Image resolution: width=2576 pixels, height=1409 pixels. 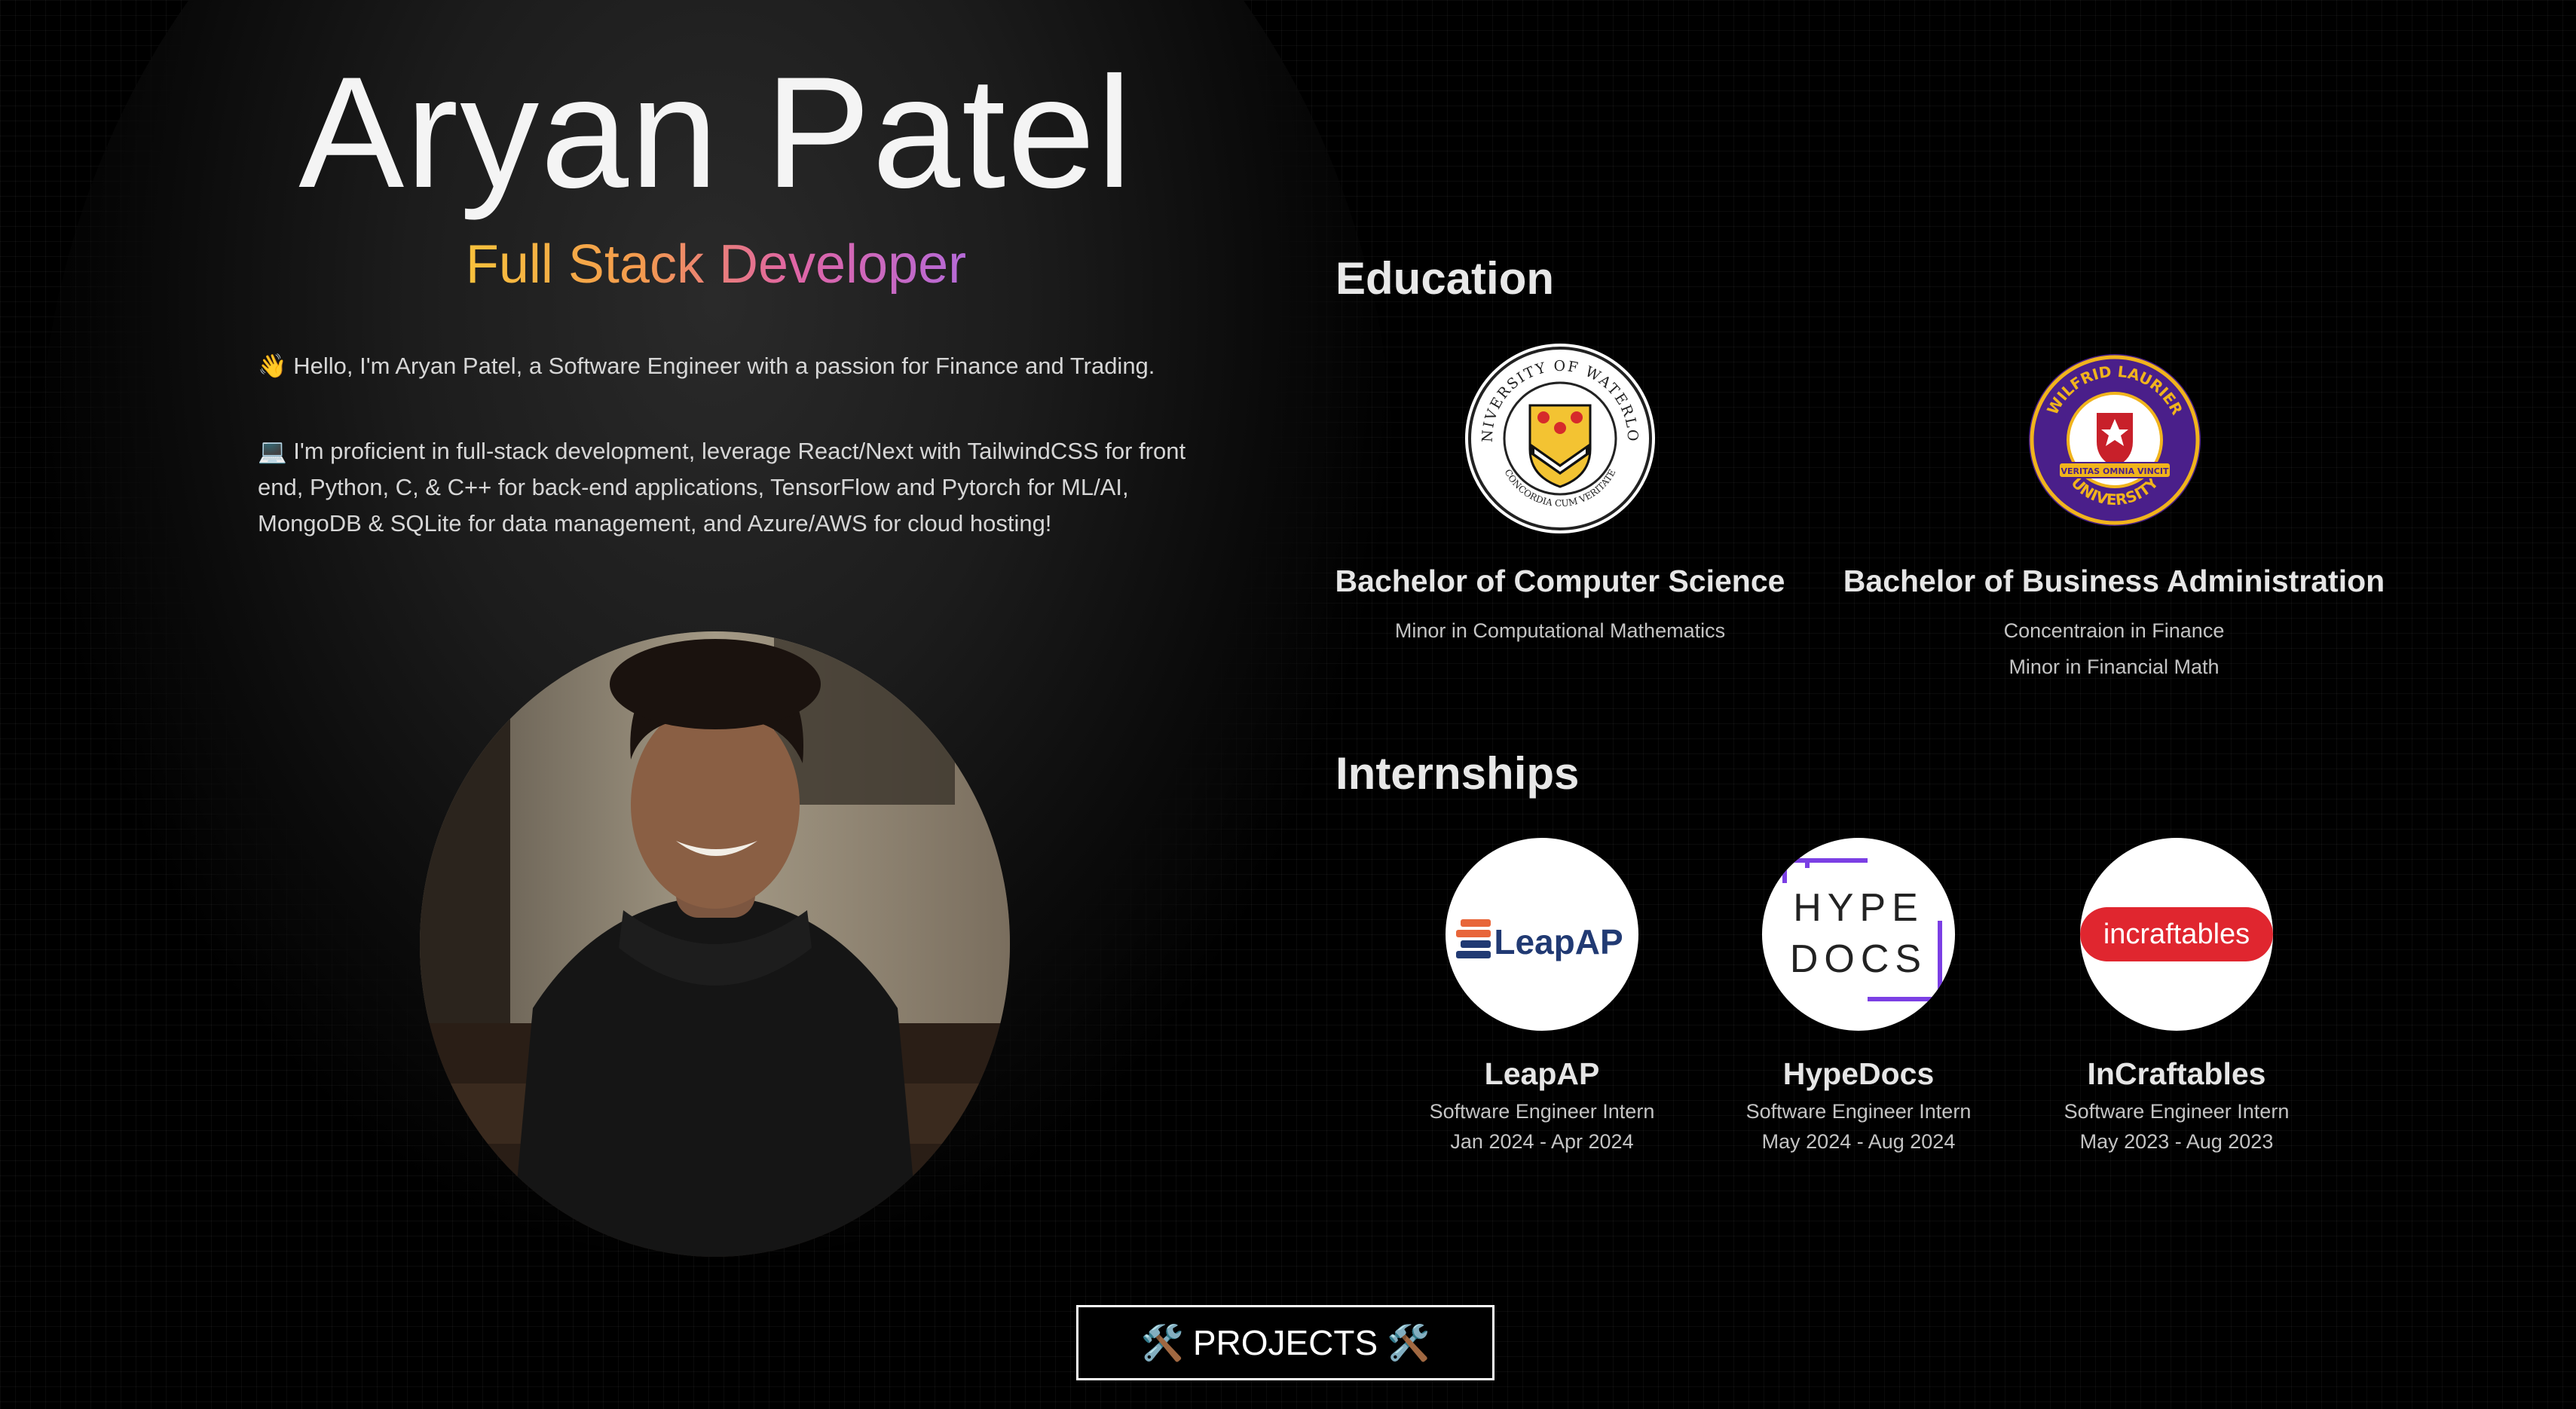 What do you see at coordinates (1560, 581) in the screenshot?
I see `degree-name: Bachelor of Computer Science` at bounding box center [1560, 581].